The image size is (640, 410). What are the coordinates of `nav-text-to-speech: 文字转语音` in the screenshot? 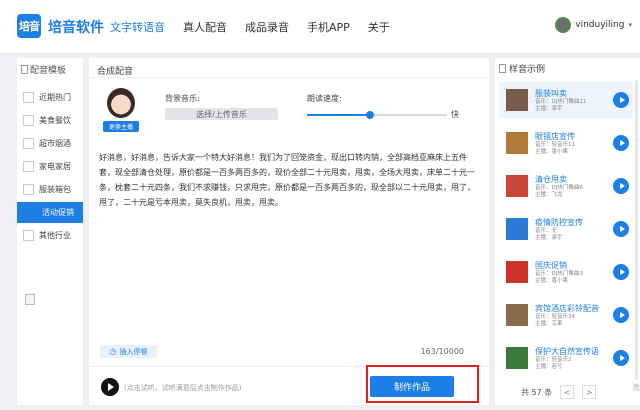 It's located at (137, 27).